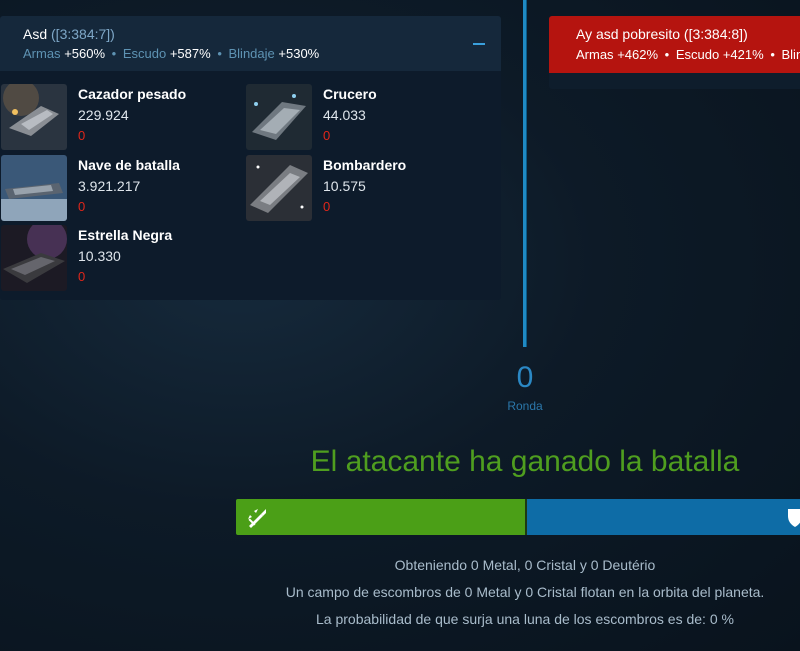 Image resolution: width=800 pixels, height=651 pixels. I want to click on ship-item: Bombardero 10.575 0, so click(356, 188).